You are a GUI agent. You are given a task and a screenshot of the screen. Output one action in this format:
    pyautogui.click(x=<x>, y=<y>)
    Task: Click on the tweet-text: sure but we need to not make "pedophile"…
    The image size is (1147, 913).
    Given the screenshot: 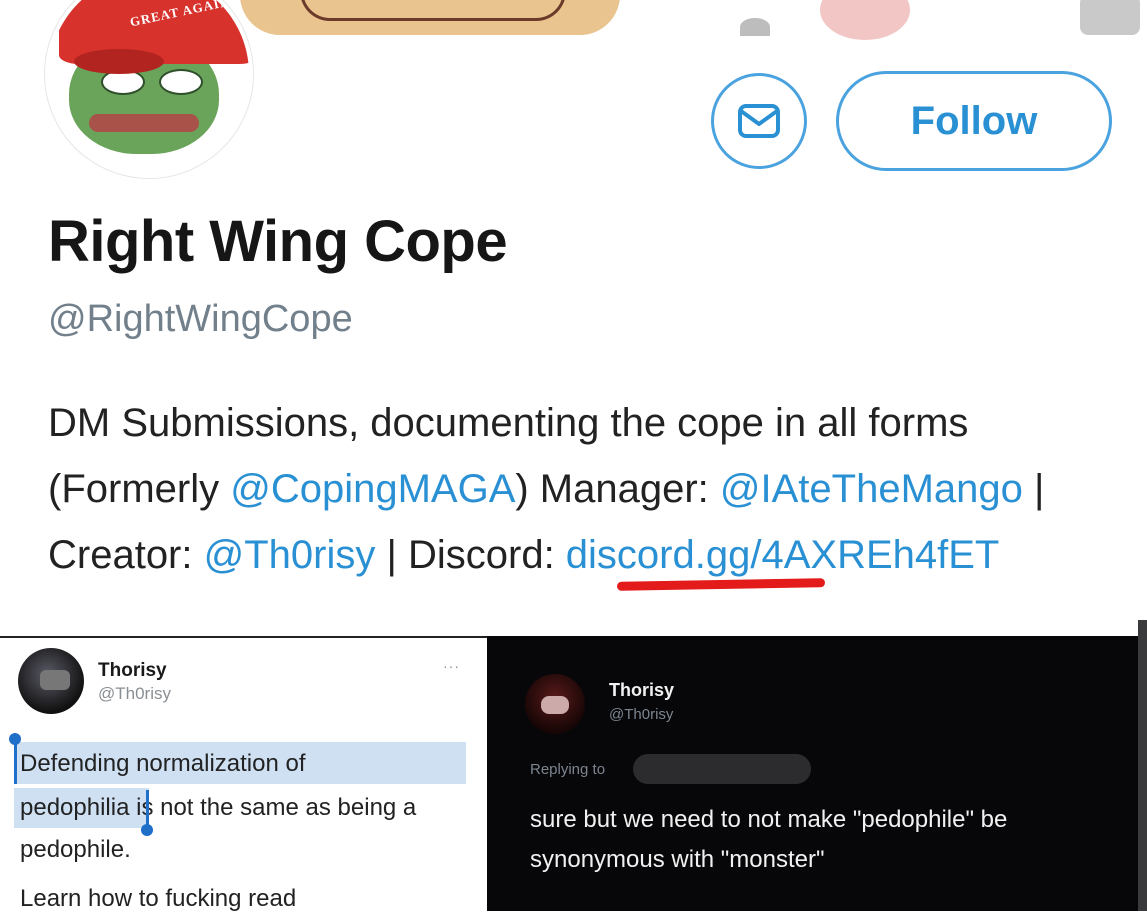 What is the action you would take?
    pyautogui.click(x=769, y=839)
    